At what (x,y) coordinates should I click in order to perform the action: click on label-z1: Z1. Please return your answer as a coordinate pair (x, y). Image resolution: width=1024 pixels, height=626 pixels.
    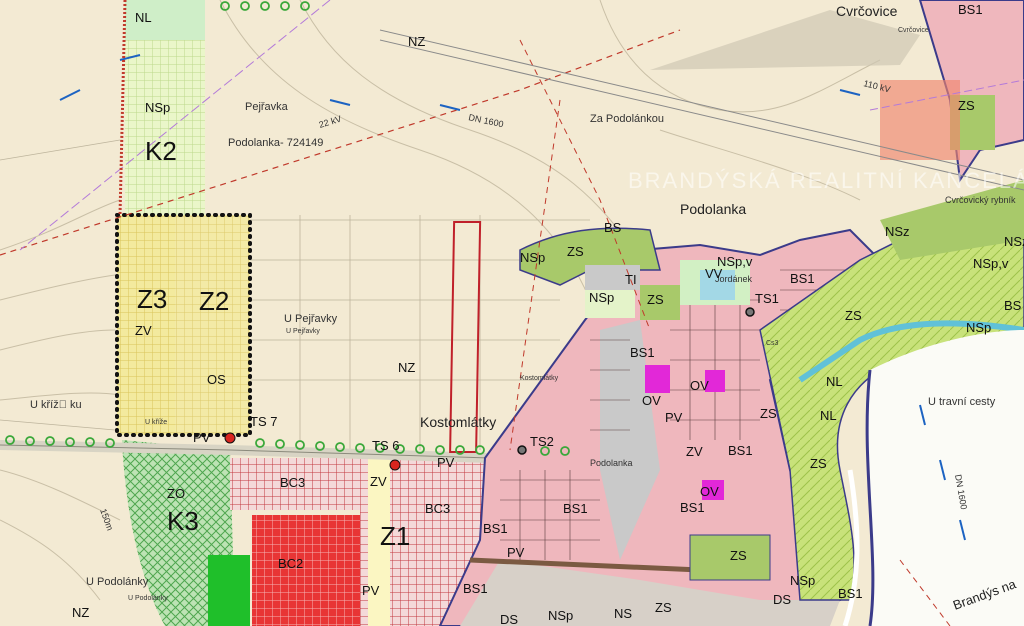
    Looking at the image, I should click on (395, 536).